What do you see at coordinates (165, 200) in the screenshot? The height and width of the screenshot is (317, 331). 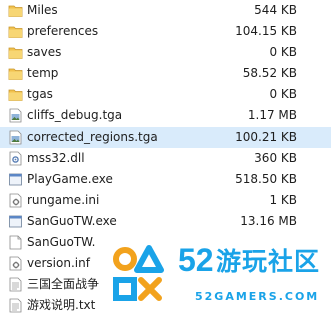 I see `file-row: rungame.ini 1 KB` at bounding box center [165, 200].